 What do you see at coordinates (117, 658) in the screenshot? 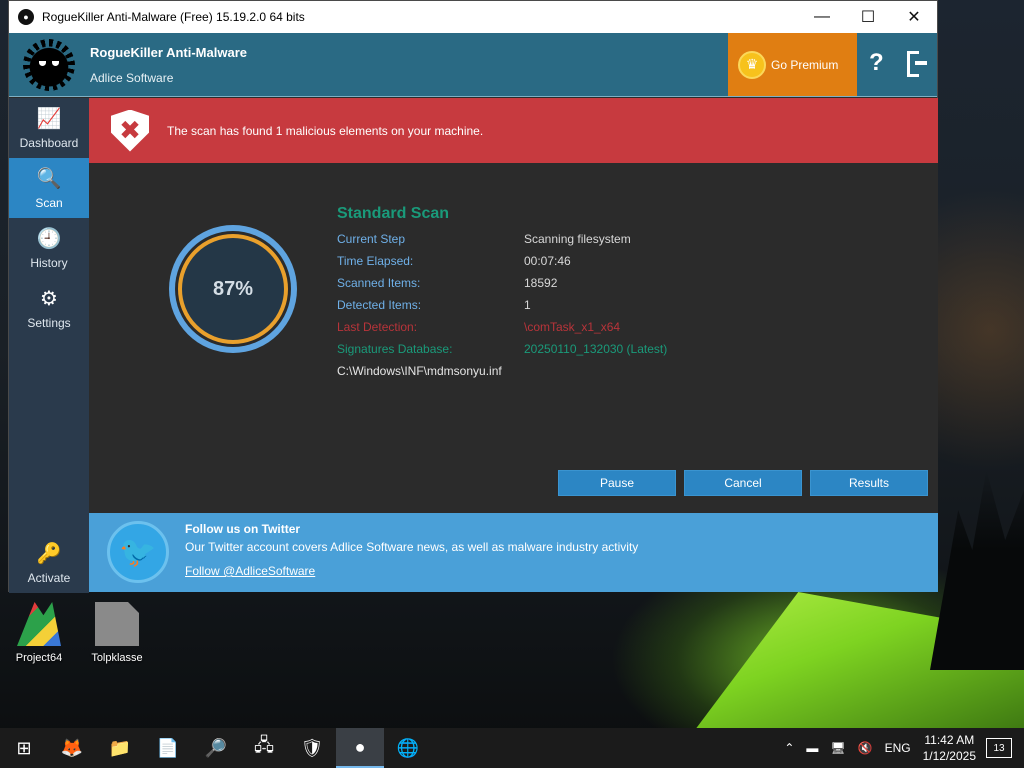
I see `desktop-icon-label: Tolpklasse` at bounding box center [117, 658].